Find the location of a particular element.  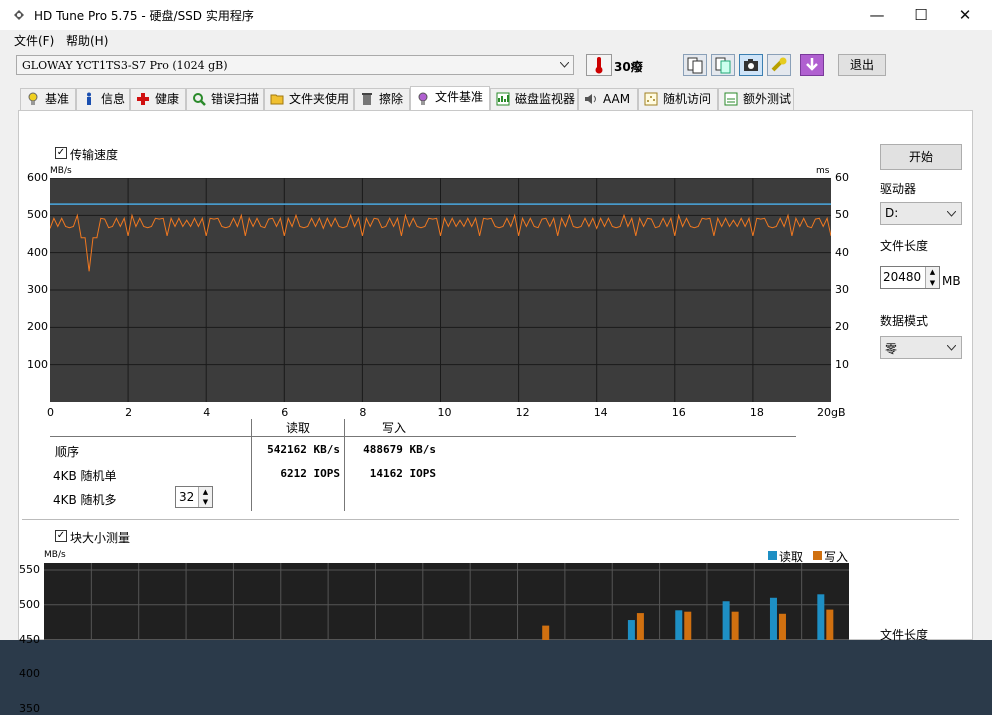

file-length-down-icon: ▼ is located at coordinates (932, 283).